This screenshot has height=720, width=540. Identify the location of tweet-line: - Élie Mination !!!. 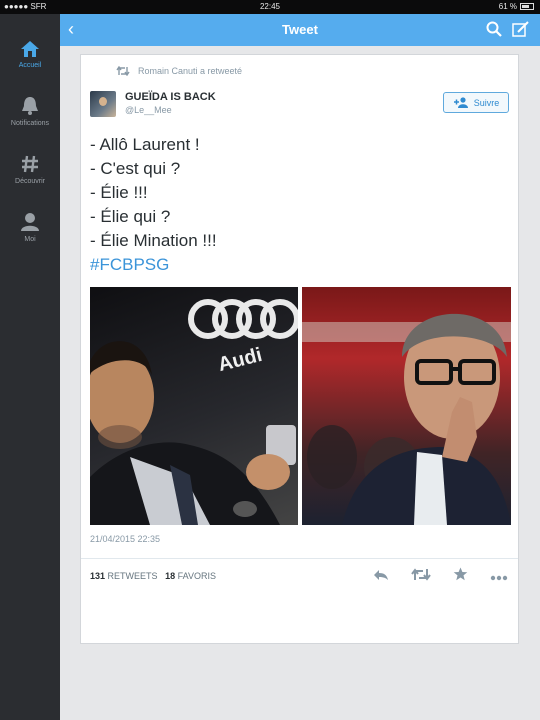
(153, 240).